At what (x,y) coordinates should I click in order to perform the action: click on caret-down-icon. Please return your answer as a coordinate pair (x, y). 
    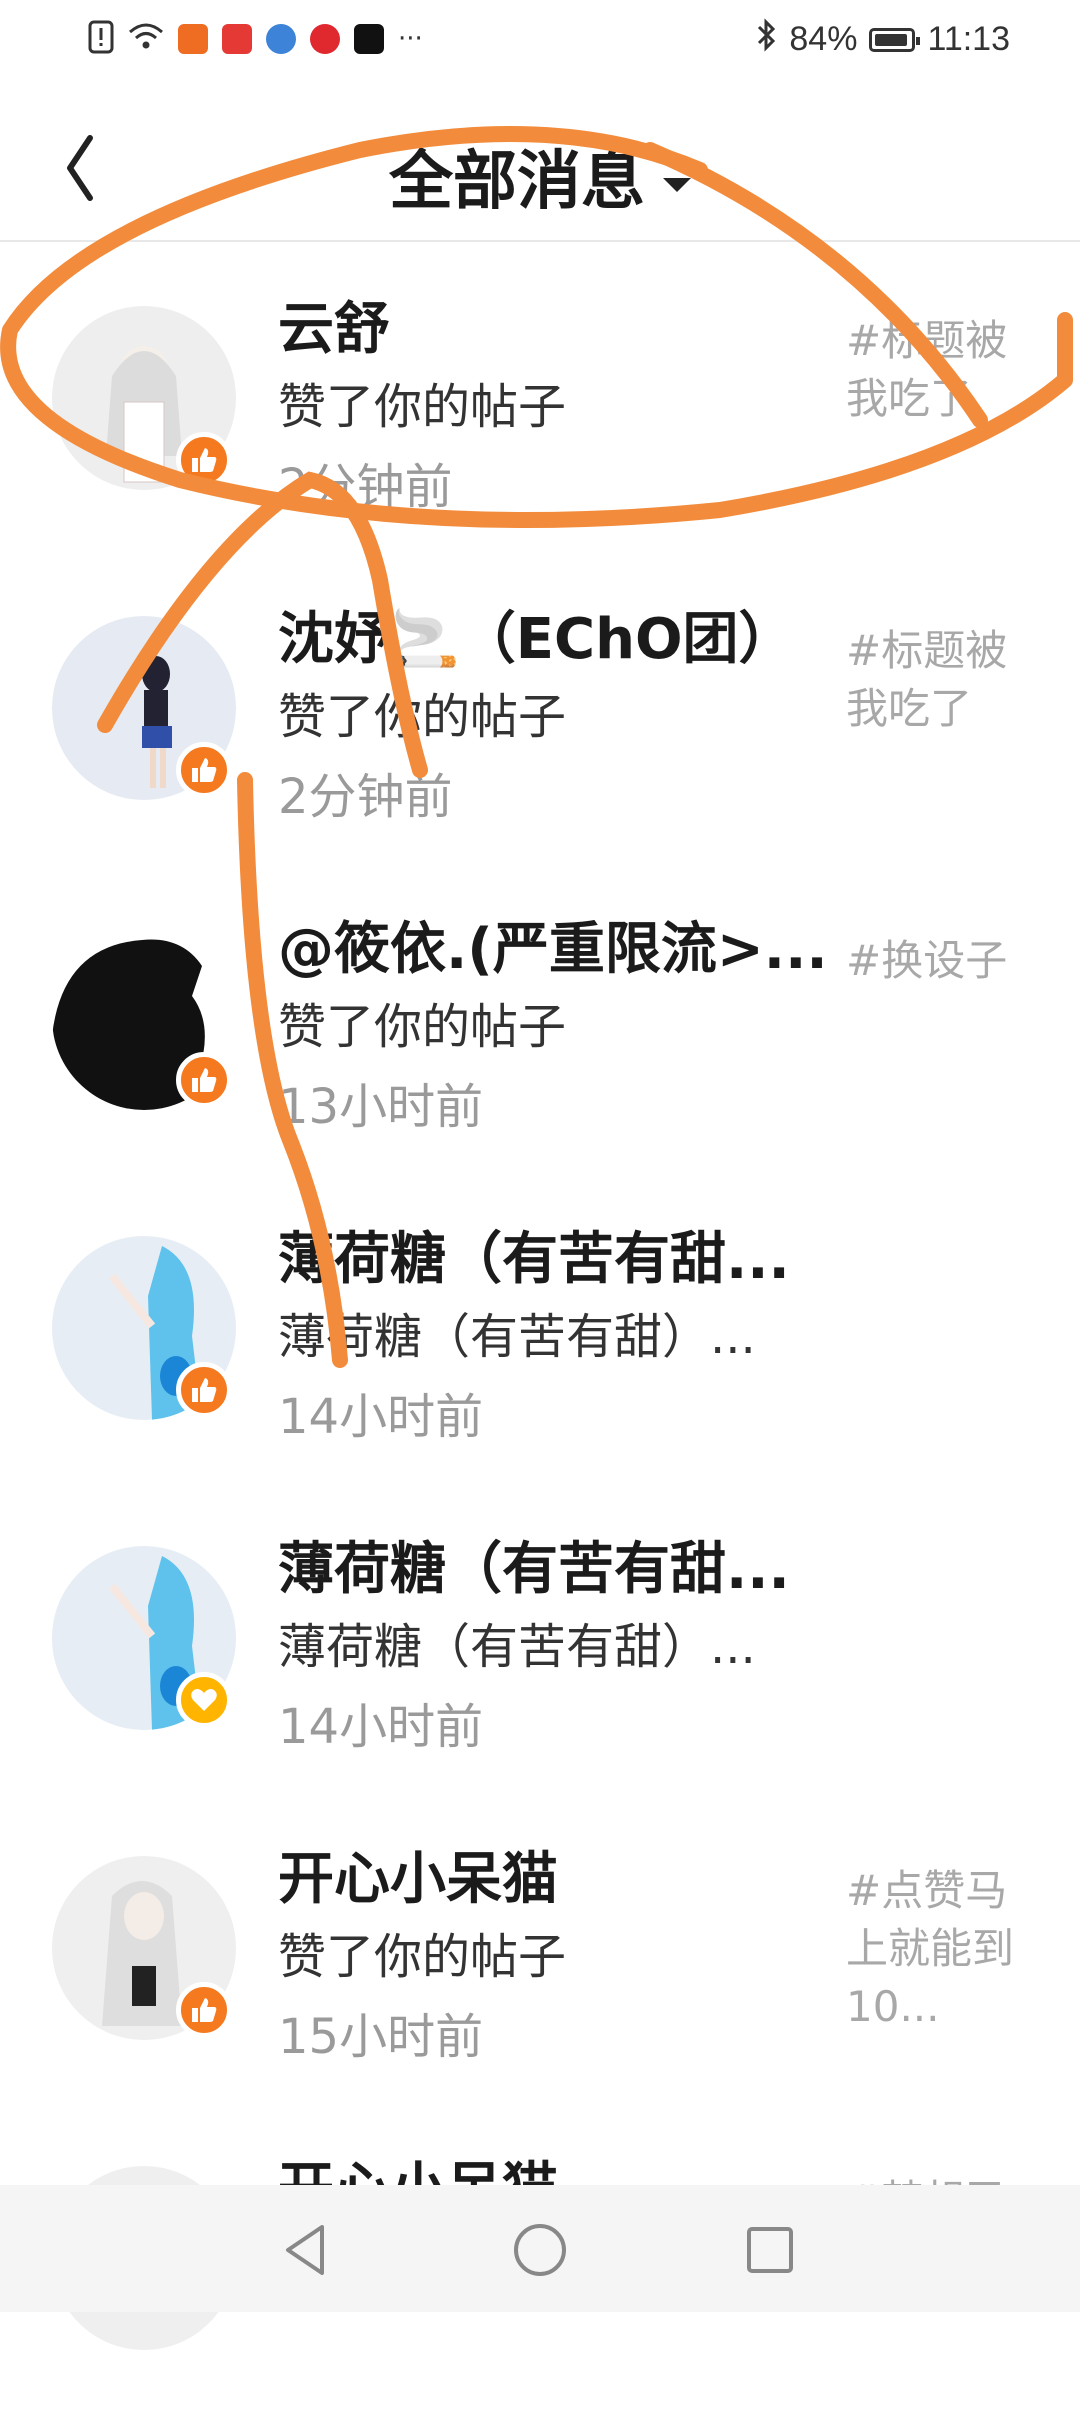
    Looking at the image, I should click on (677, 185).